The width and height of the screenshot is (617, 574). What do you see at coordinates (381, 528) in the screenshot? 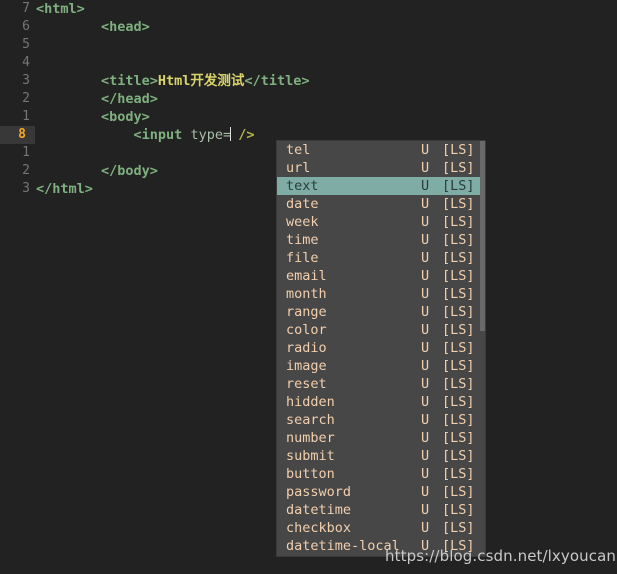
I see `autocomplete-item: checkbox U [LS]` at bounding box center [381, 528].